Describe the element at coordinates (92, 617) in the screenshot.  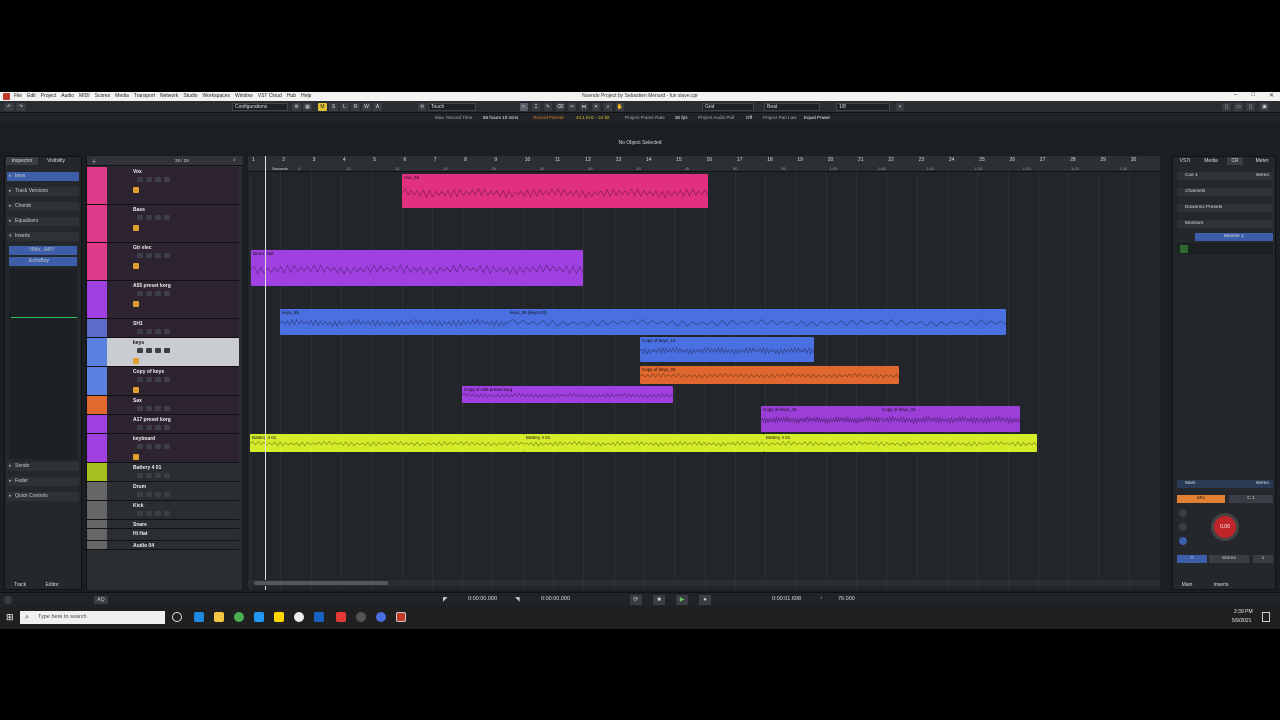
I see `taskbar-search: ⌕ Type here to search` at that location.